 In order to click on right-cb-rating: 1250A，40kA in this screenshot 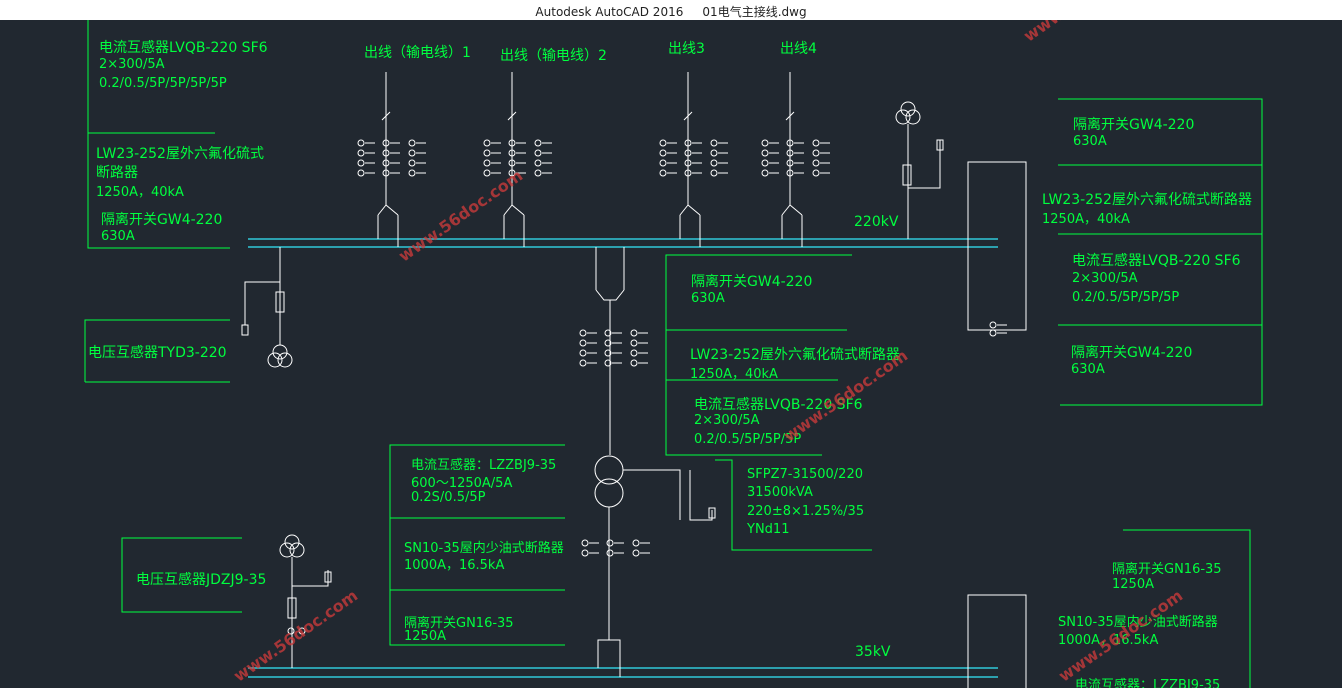, I will do `click(1086, 219)`.